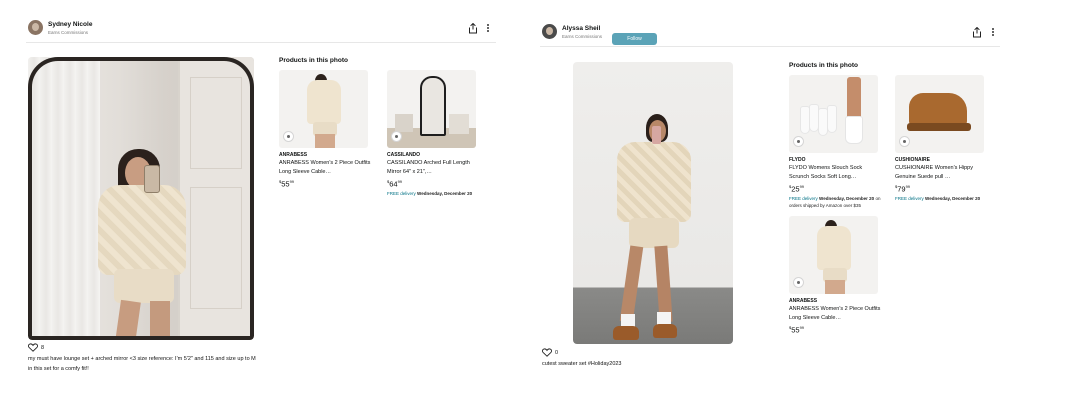 The width and height of the screenshot is (1075, 400). Describe the element at coordinates (903, 189) in the screenshot. I see `product-price: $7999` at that location.